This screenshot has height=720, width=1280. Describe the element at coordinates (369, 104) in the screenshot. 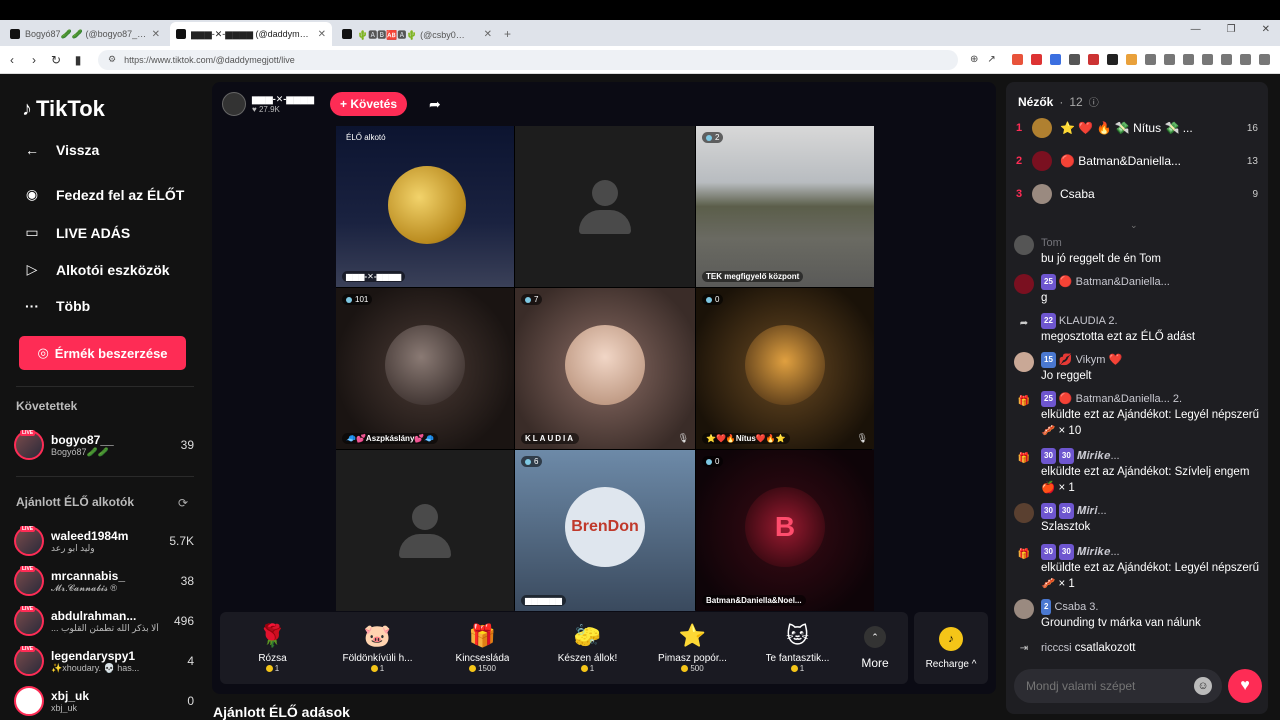

I see `follow-button: + Követés` at that location.